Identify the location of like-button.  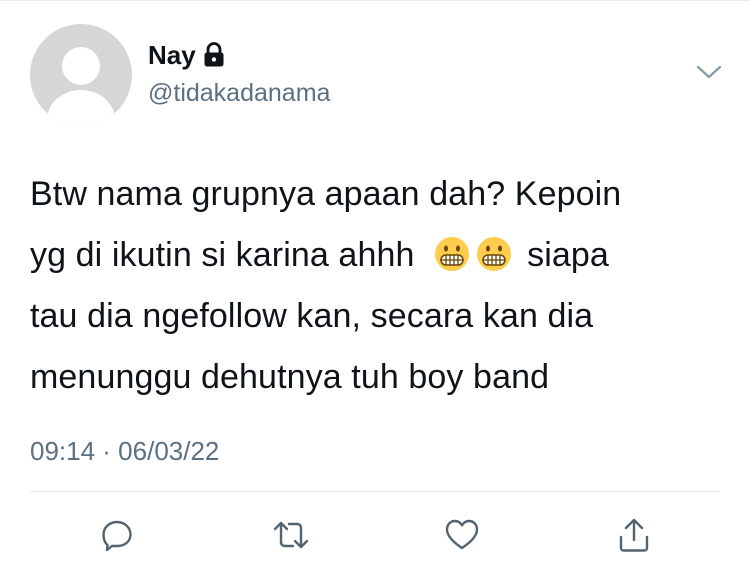
(462, 535).